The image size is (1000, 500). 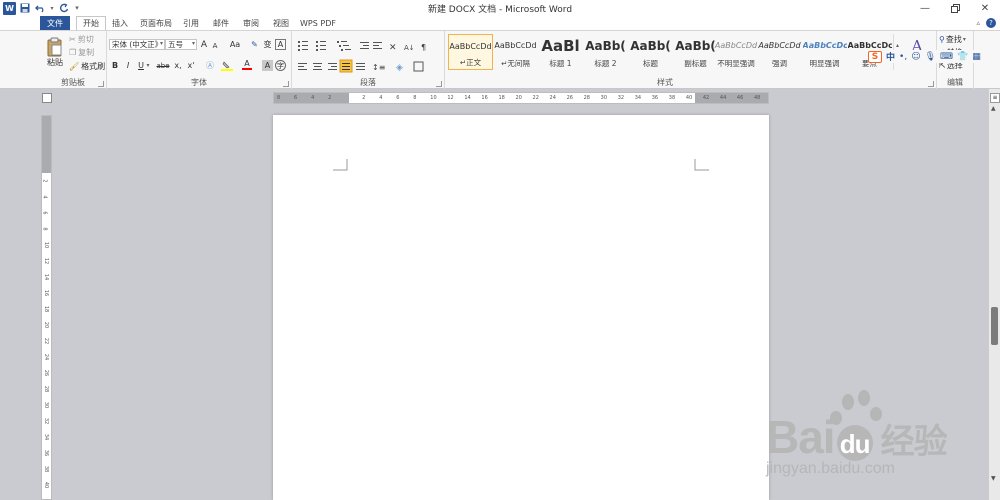 What do you see at coordinates (247, 65) in the screenshot?
I see `font-color-button: A` at bounding box center [247, 65].